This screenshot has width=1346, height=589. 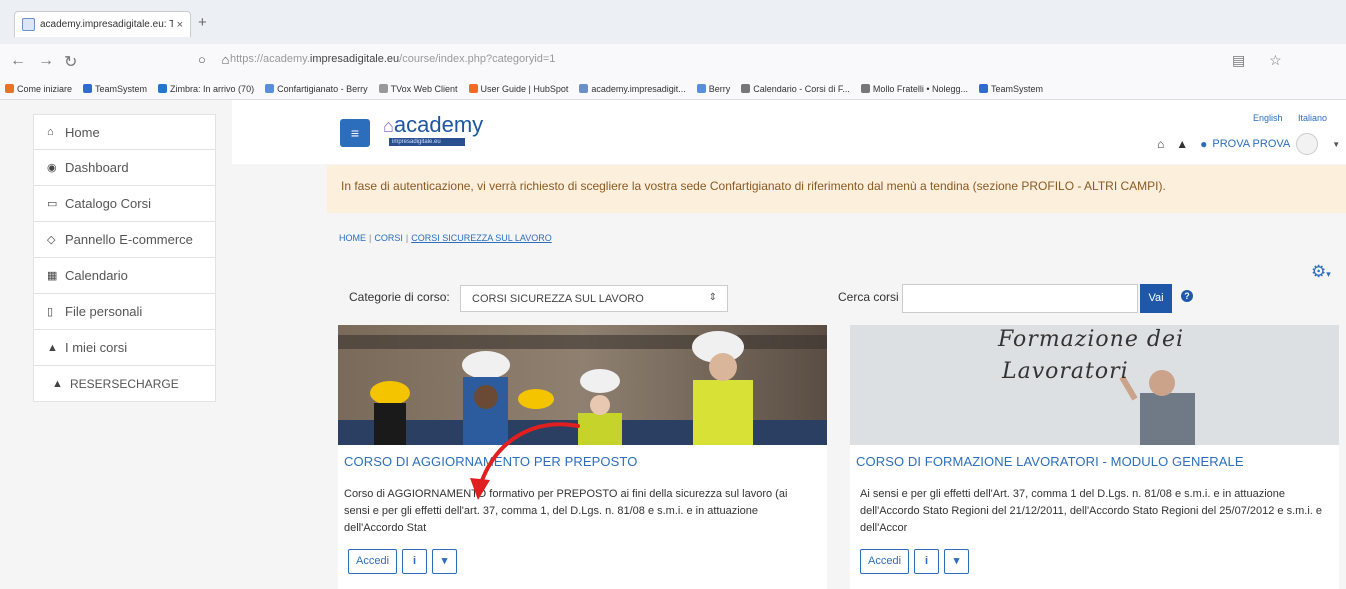 I want to click on logo-cap-icon: ⌂, so click(x=388, y=126).